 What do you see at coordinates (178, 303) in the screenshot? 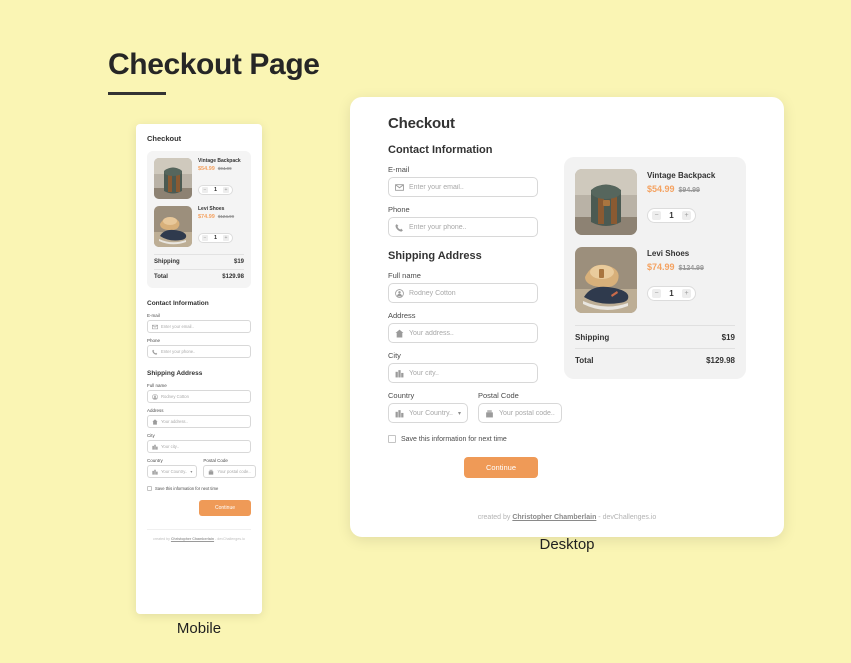
I see `mobile-contact-section-title: Contact Information` at bounding box center [178, 303].